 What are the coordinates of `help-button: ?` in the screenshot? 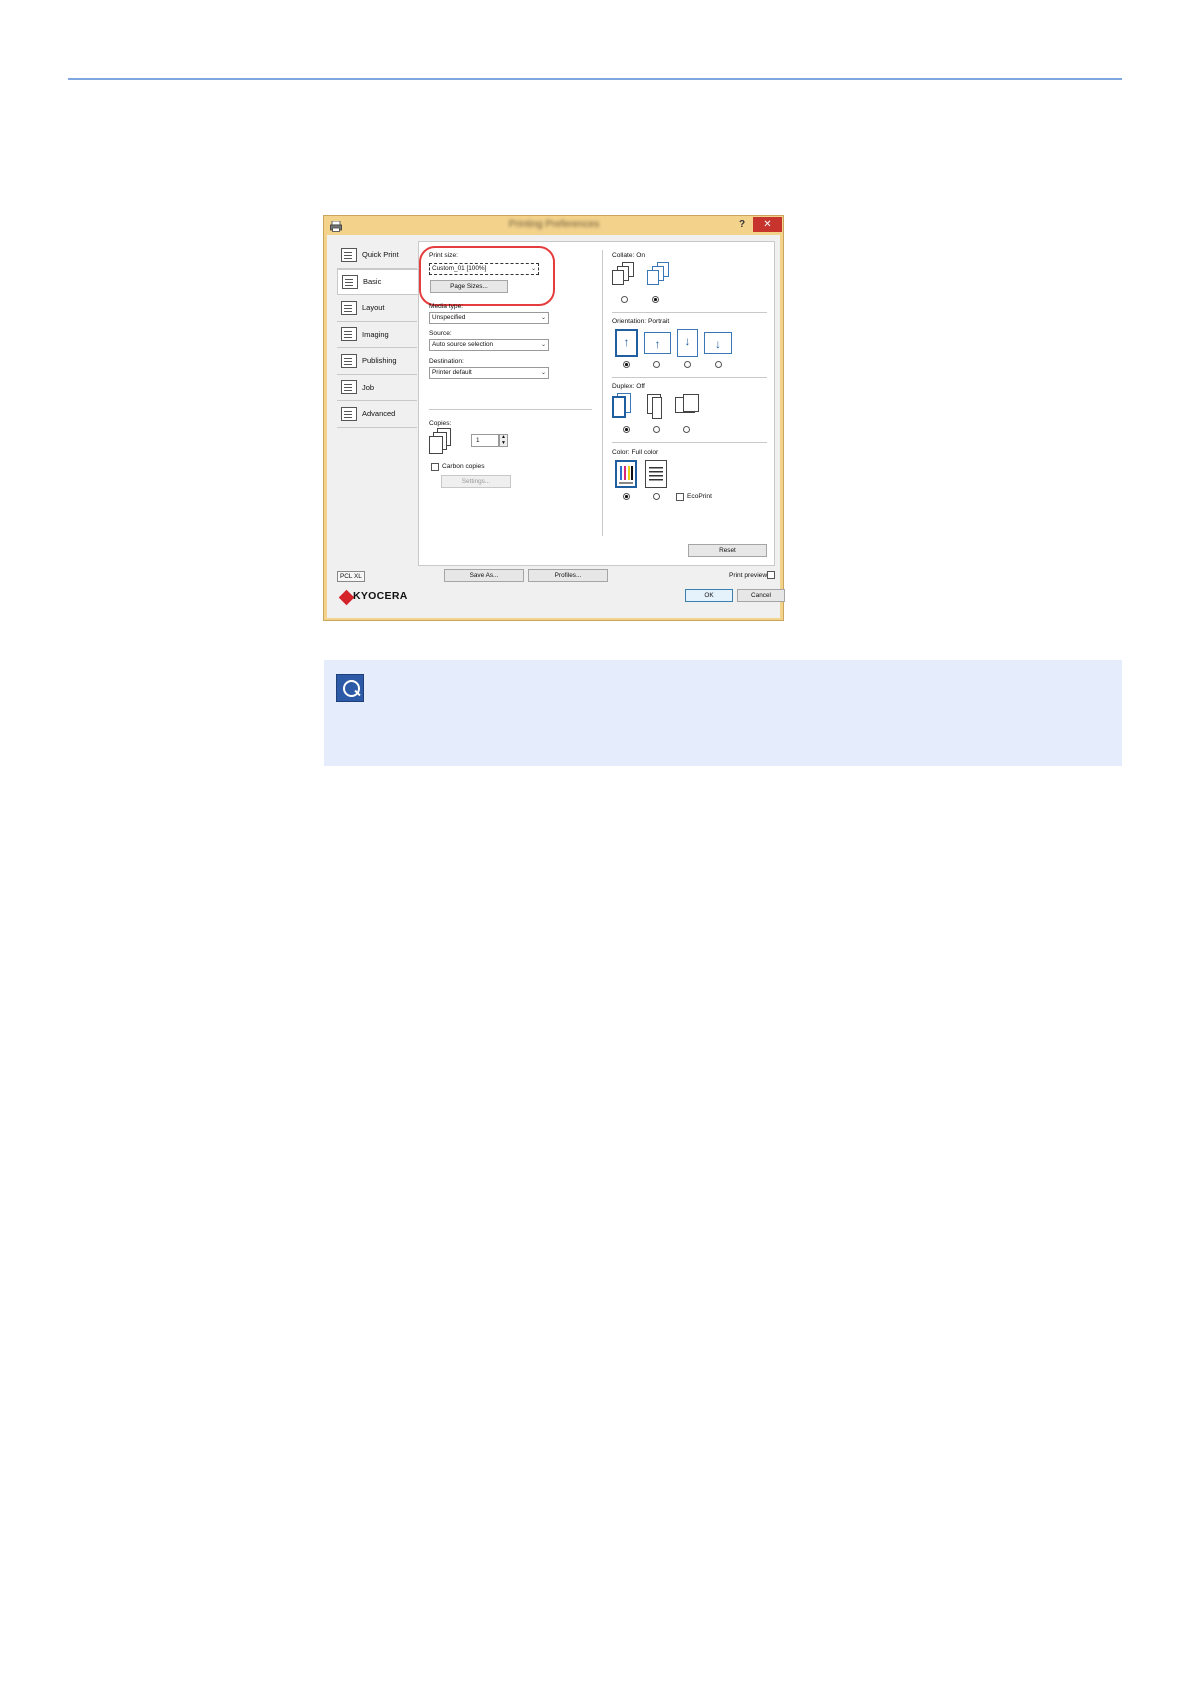 It's located at (742, 224).